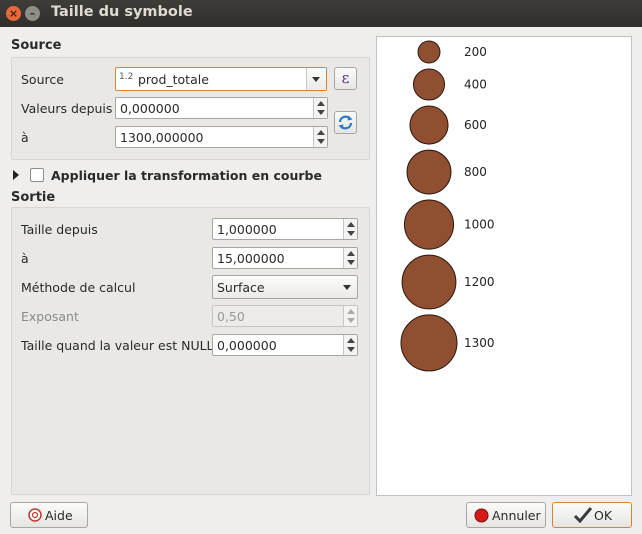  I want to click on cancel-button: Annuler, so click(506, 515).